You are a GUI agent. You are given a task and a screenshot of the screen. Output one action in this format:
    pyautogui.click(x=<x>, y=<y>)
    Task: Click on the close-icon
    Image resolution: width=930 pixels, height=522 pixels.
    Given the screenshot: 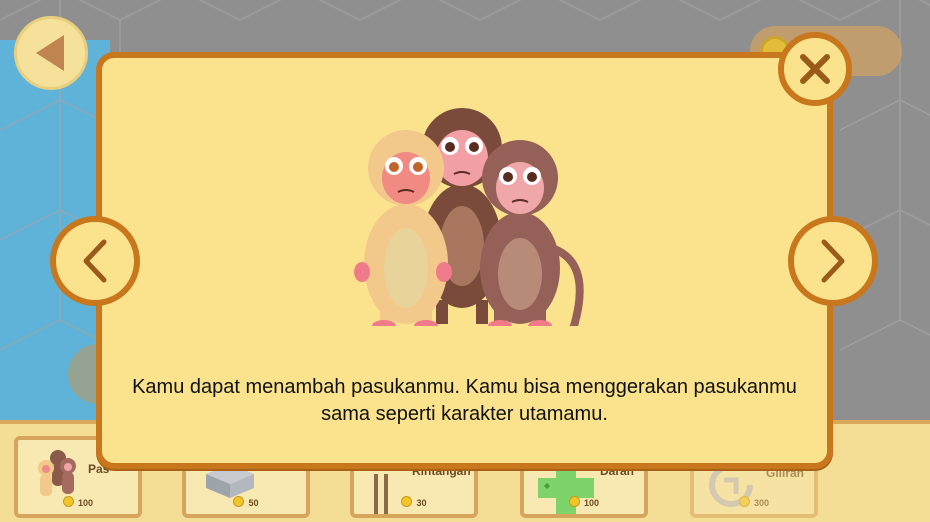 What is the action you would take?
    pyautogui.click(x=815, y=69)
    